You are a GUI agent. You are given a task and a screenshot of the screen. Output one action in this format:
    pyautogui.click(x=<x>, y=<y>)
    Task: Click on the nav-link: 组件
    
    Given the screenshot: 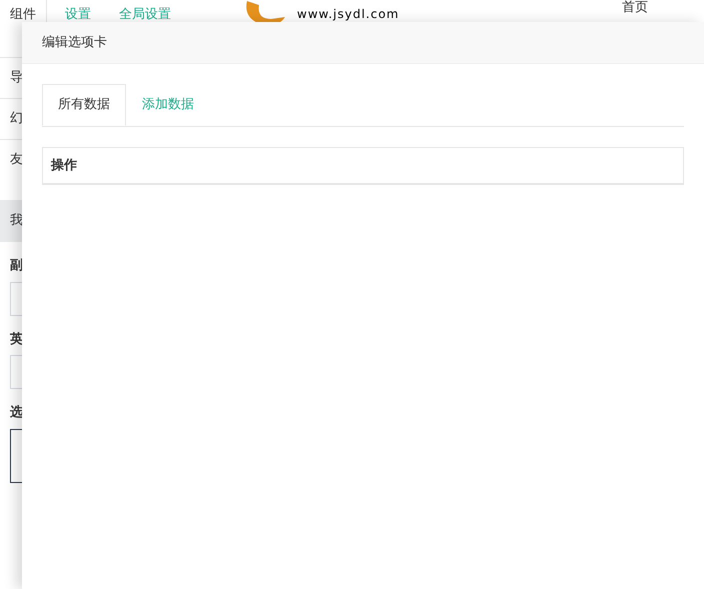 What is the action you would take?
    pyautogui.click(x=23, y=15)
    